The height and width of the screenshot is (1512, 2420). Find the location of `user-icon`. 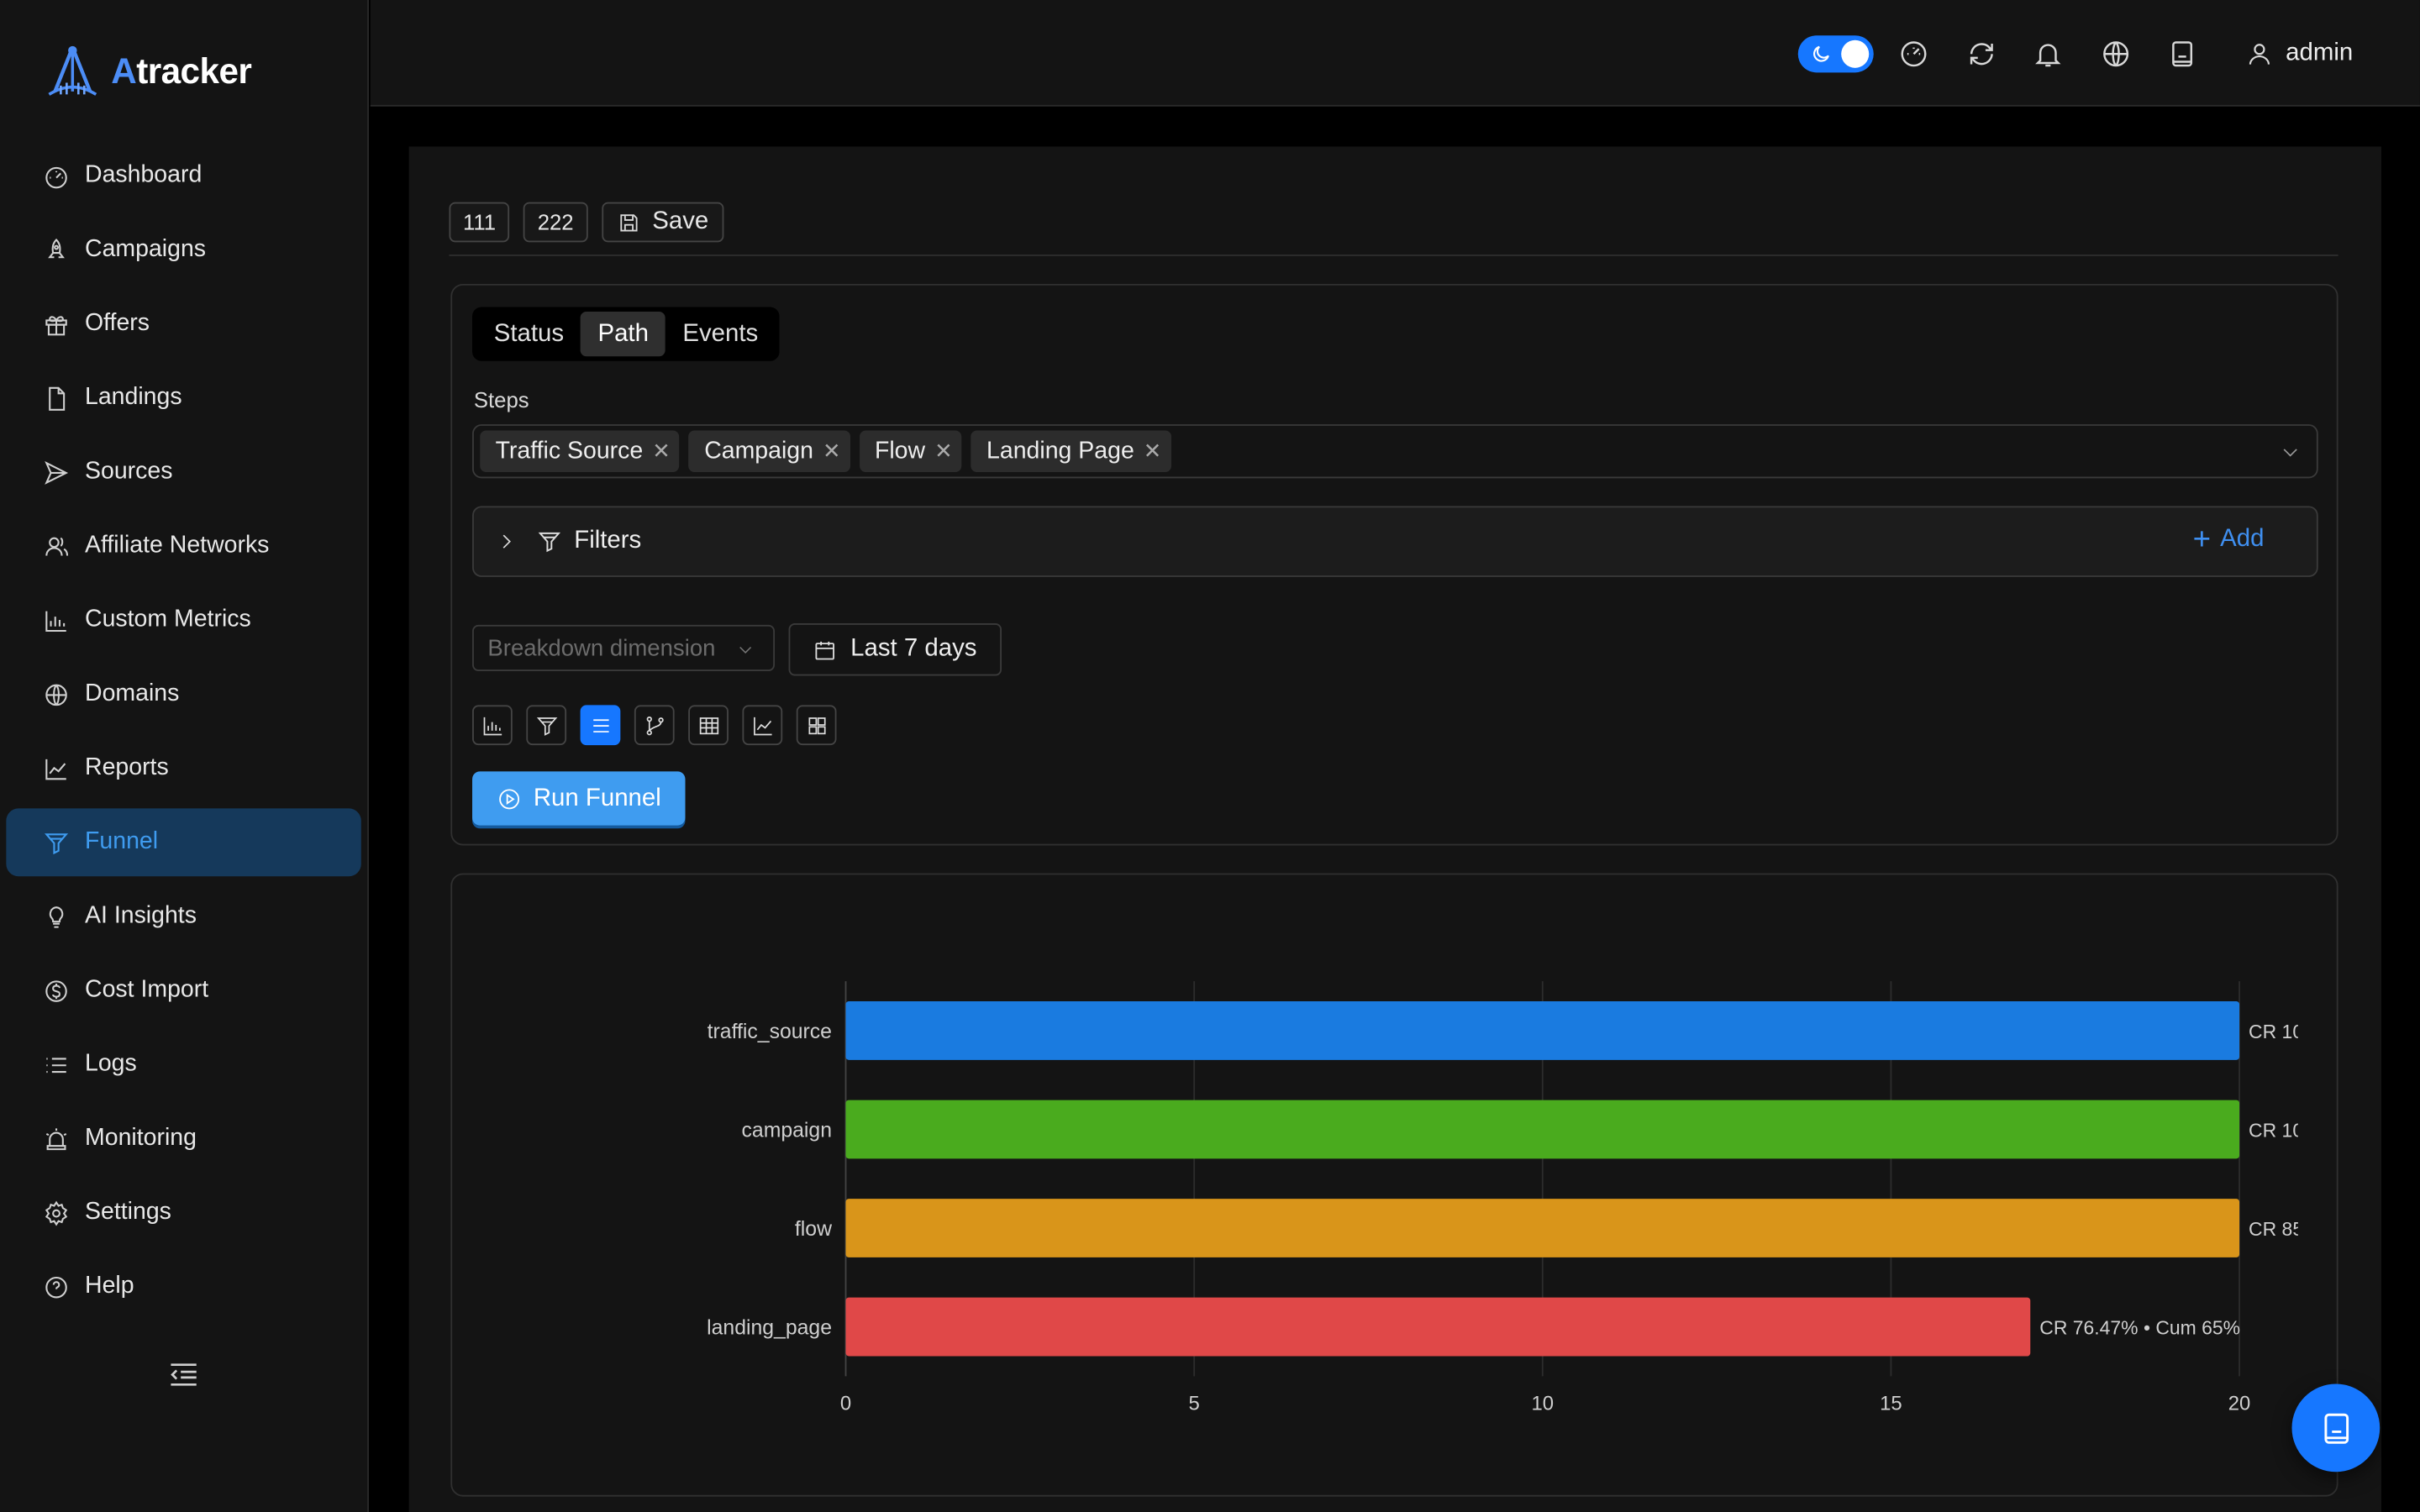

user-icon is located at coordinates (2260, 54).